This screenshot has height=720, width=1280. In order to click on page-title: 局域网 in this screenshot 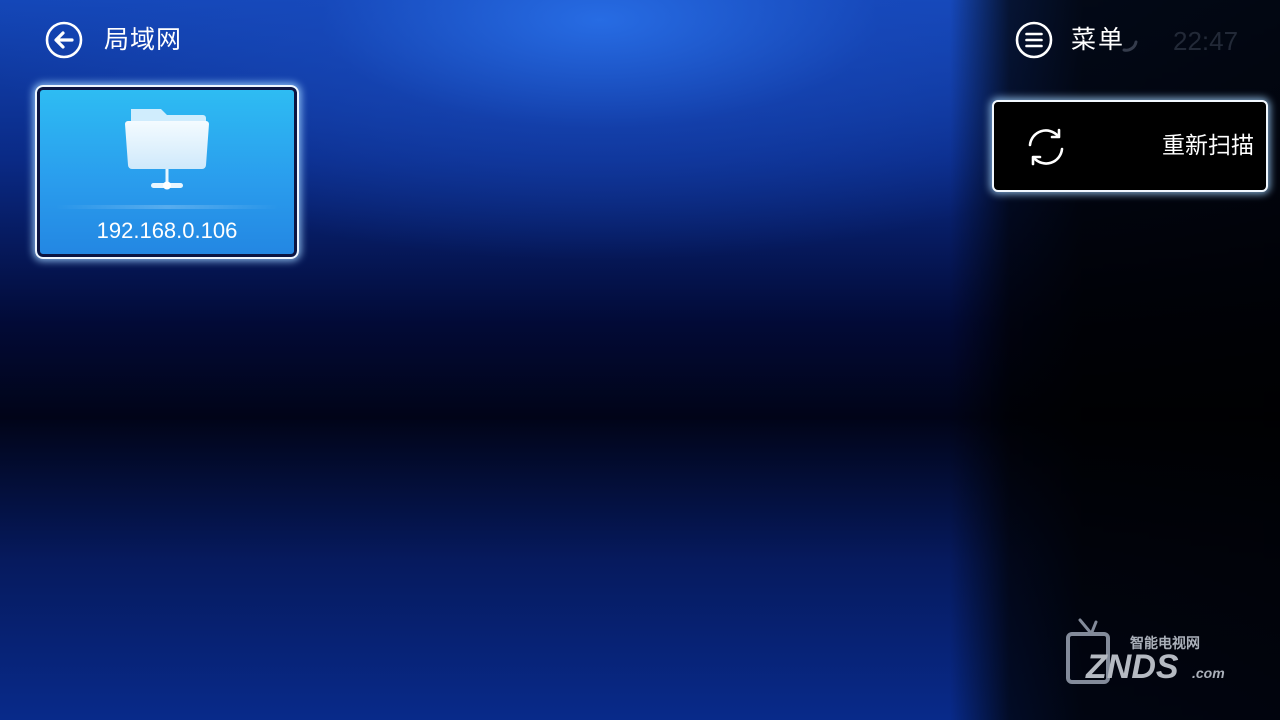, I will do `click(143, 39)`.